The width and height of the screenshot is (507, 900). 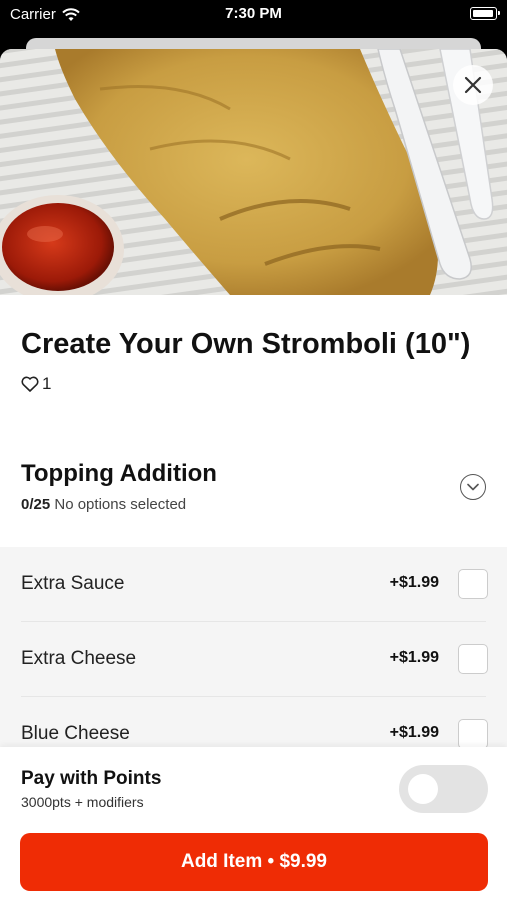 What do you see at coordinates (443, 789) in the screenshot?
I see `pay-with-points-toggle` at bounding box center [443, 789].